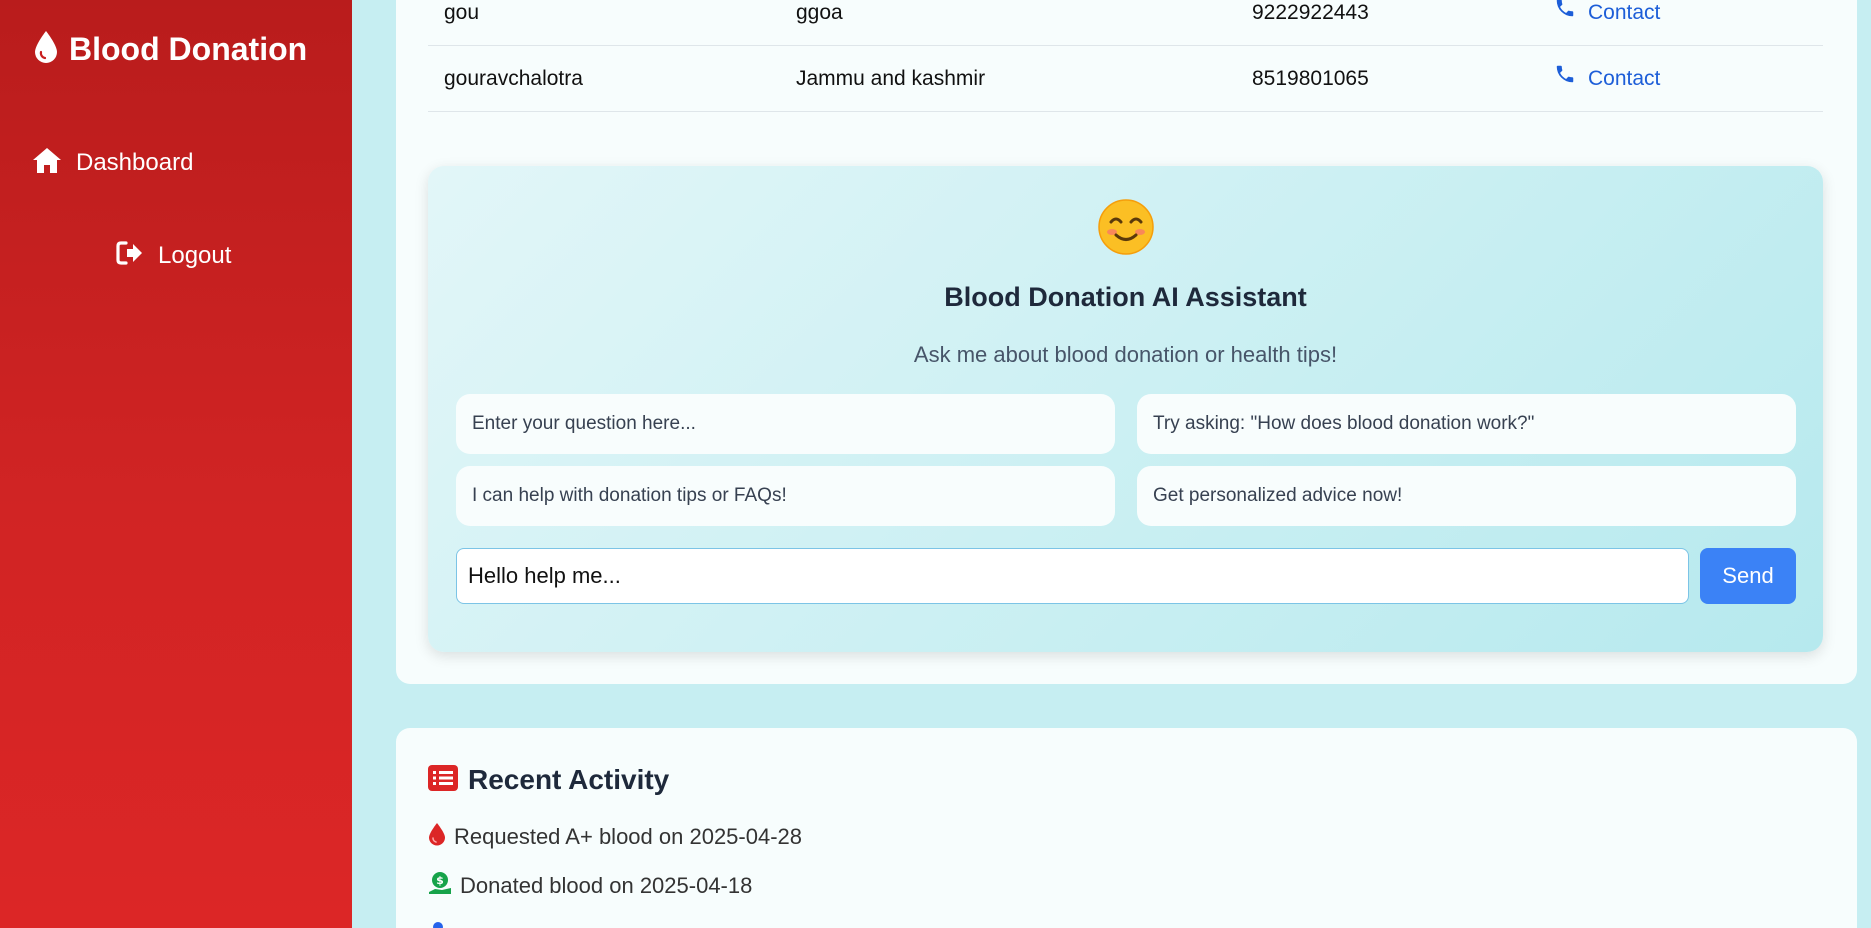 This screenshot has height=928, width=1871. What do you see at coordinates (1125, 232) in the screenshot?
I see `smiling-face-icon` at bounding box center [1125, 232].